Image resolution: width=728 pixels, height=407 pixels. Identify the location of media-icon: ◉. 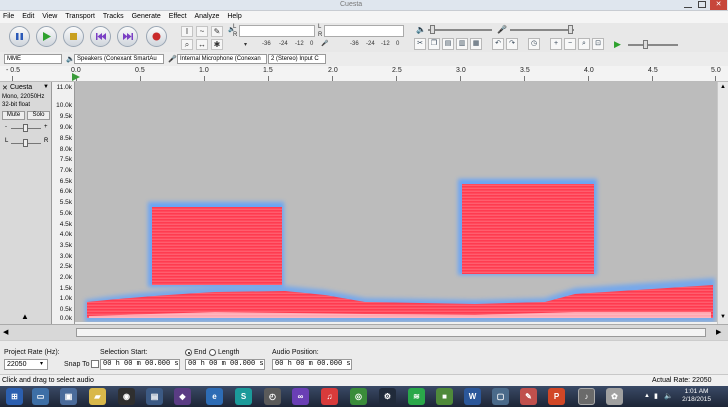
(126, 396).